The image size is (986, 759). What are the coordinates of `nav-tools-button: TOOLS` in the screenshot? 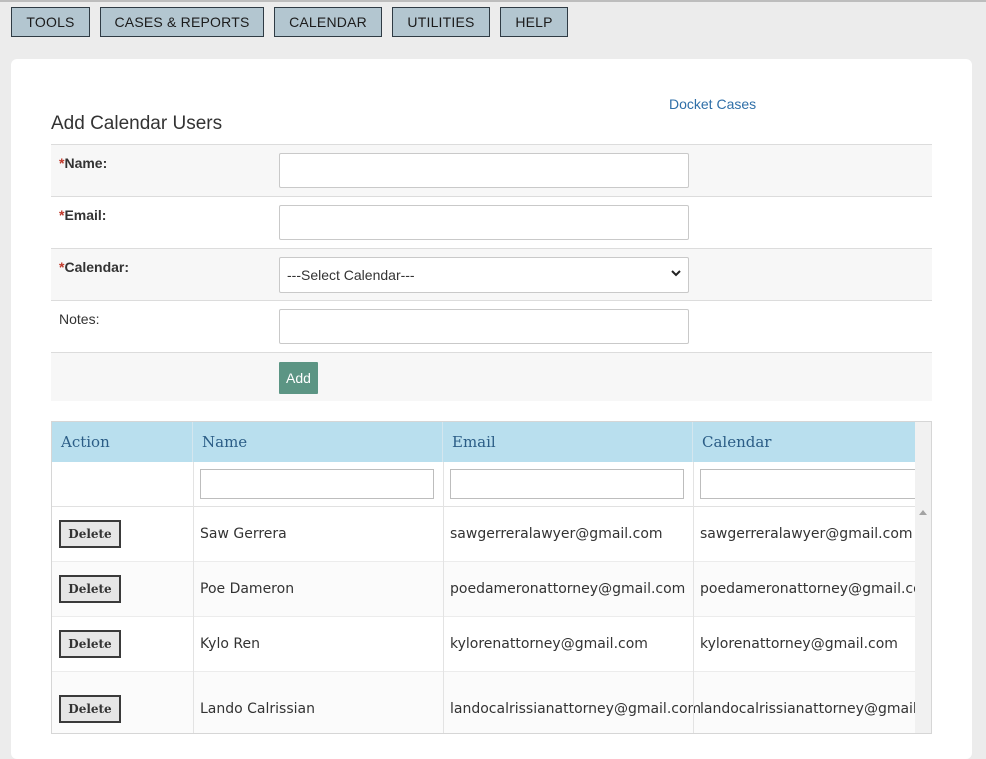 It's located at (50, 22).